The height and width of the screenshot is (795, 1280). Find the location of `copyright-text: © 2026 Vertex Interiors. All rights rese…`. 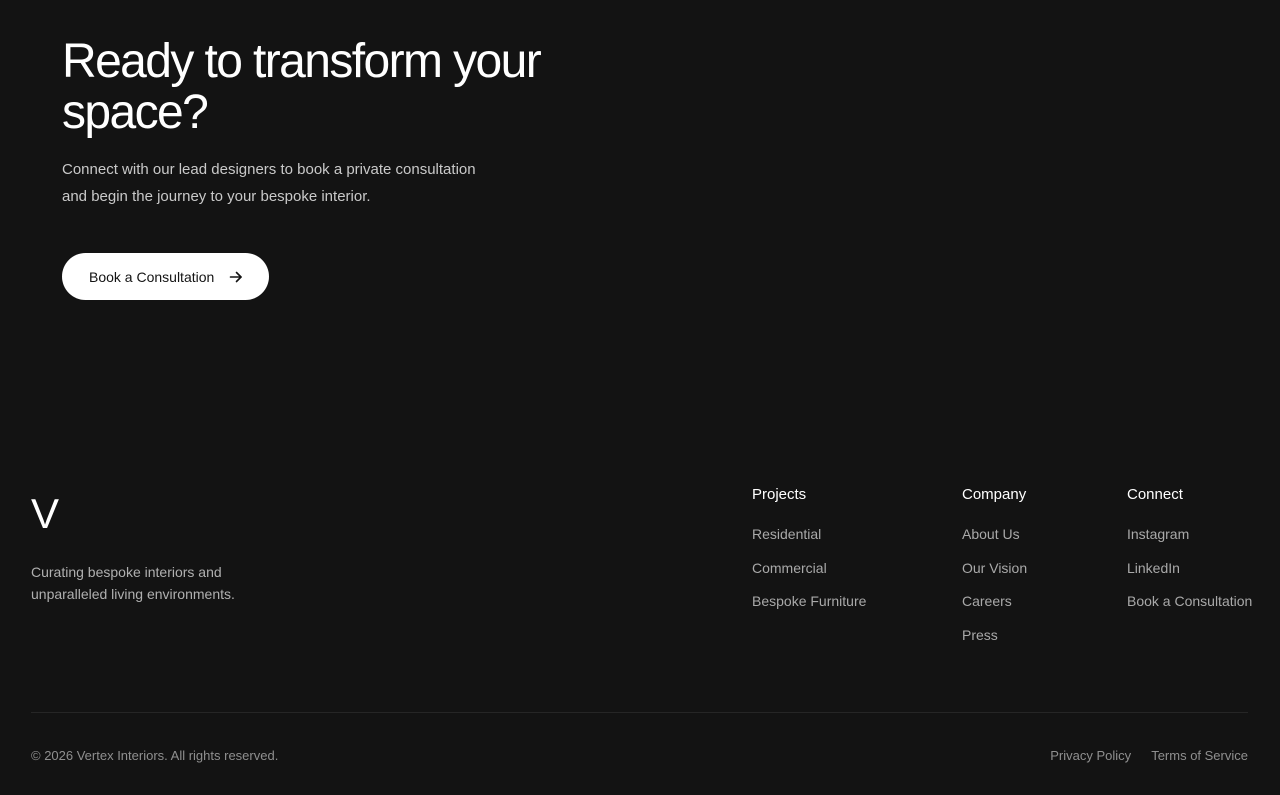

copyright-text: © 2026 Vertex Interiors. All rights rese… is located at coordinates (155, 755).